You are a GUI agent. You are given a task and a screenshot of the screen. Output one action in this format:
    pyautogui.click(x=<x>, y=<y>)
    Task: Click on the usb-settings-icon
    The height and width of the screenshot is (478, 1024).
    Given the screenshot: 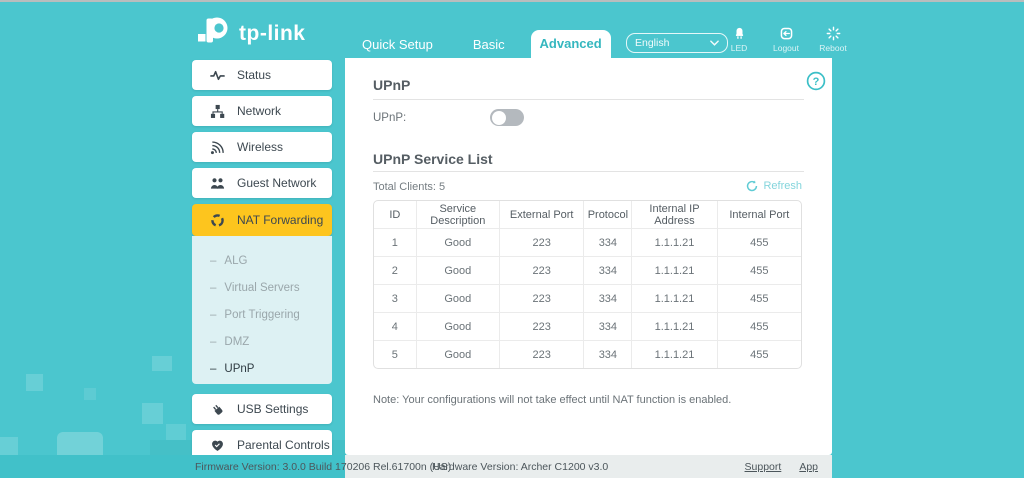 What is the action you would take?
    pyautogui.click(x=217, y=409)
    